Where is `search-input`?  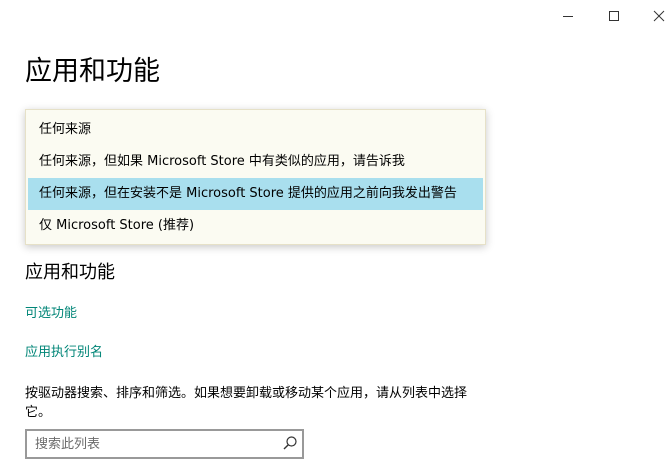
search-input is located at coordinates (152, 444).